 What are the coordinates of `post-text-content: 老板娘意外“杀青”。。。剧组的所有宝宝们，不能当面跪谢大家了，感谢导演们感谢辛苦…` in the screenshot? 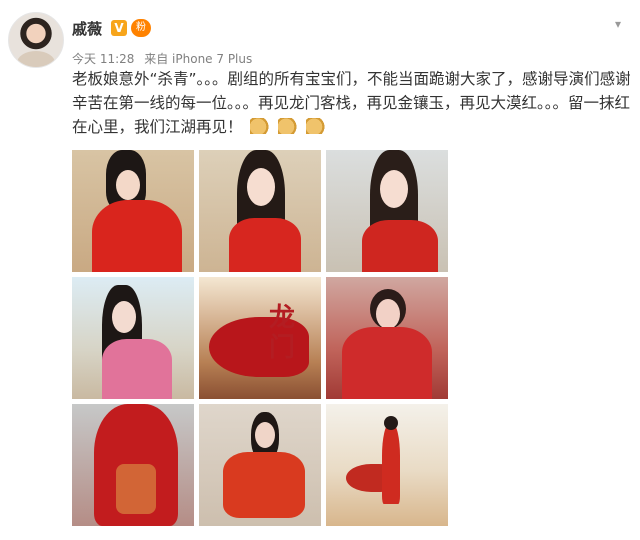 It's located at (351, 103).